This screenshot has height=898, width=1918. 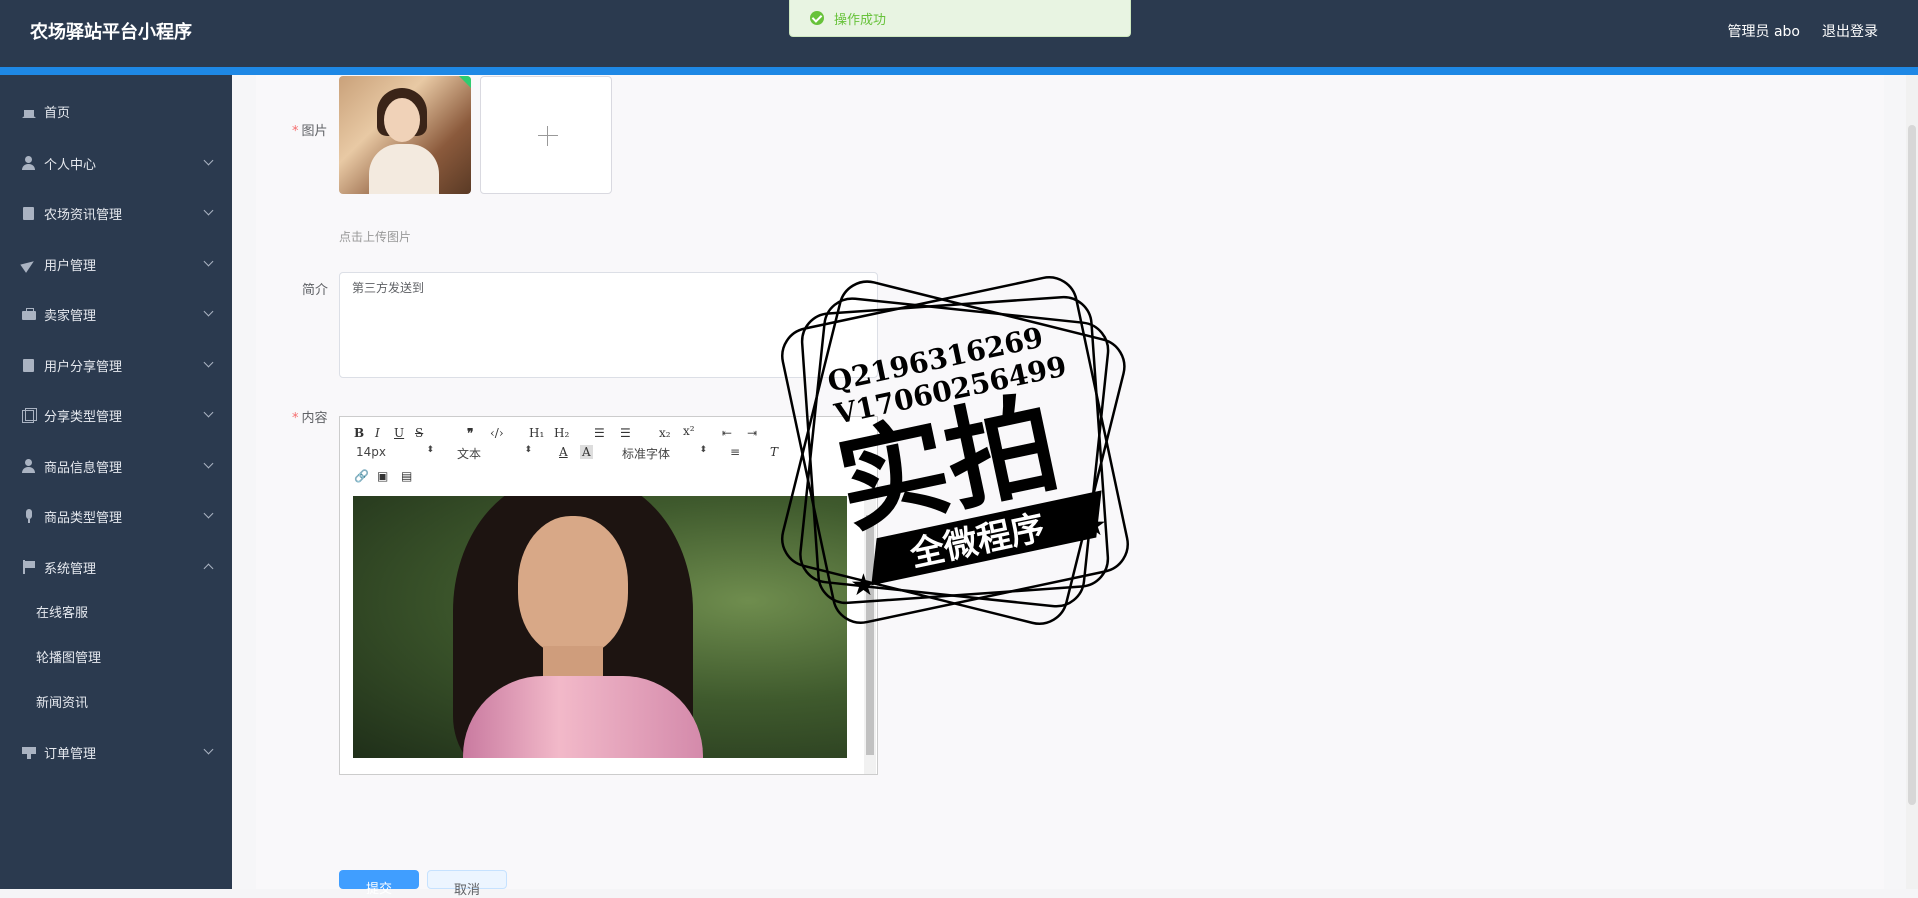 I want to click on strike-button: S, so click(x=419, y=433).